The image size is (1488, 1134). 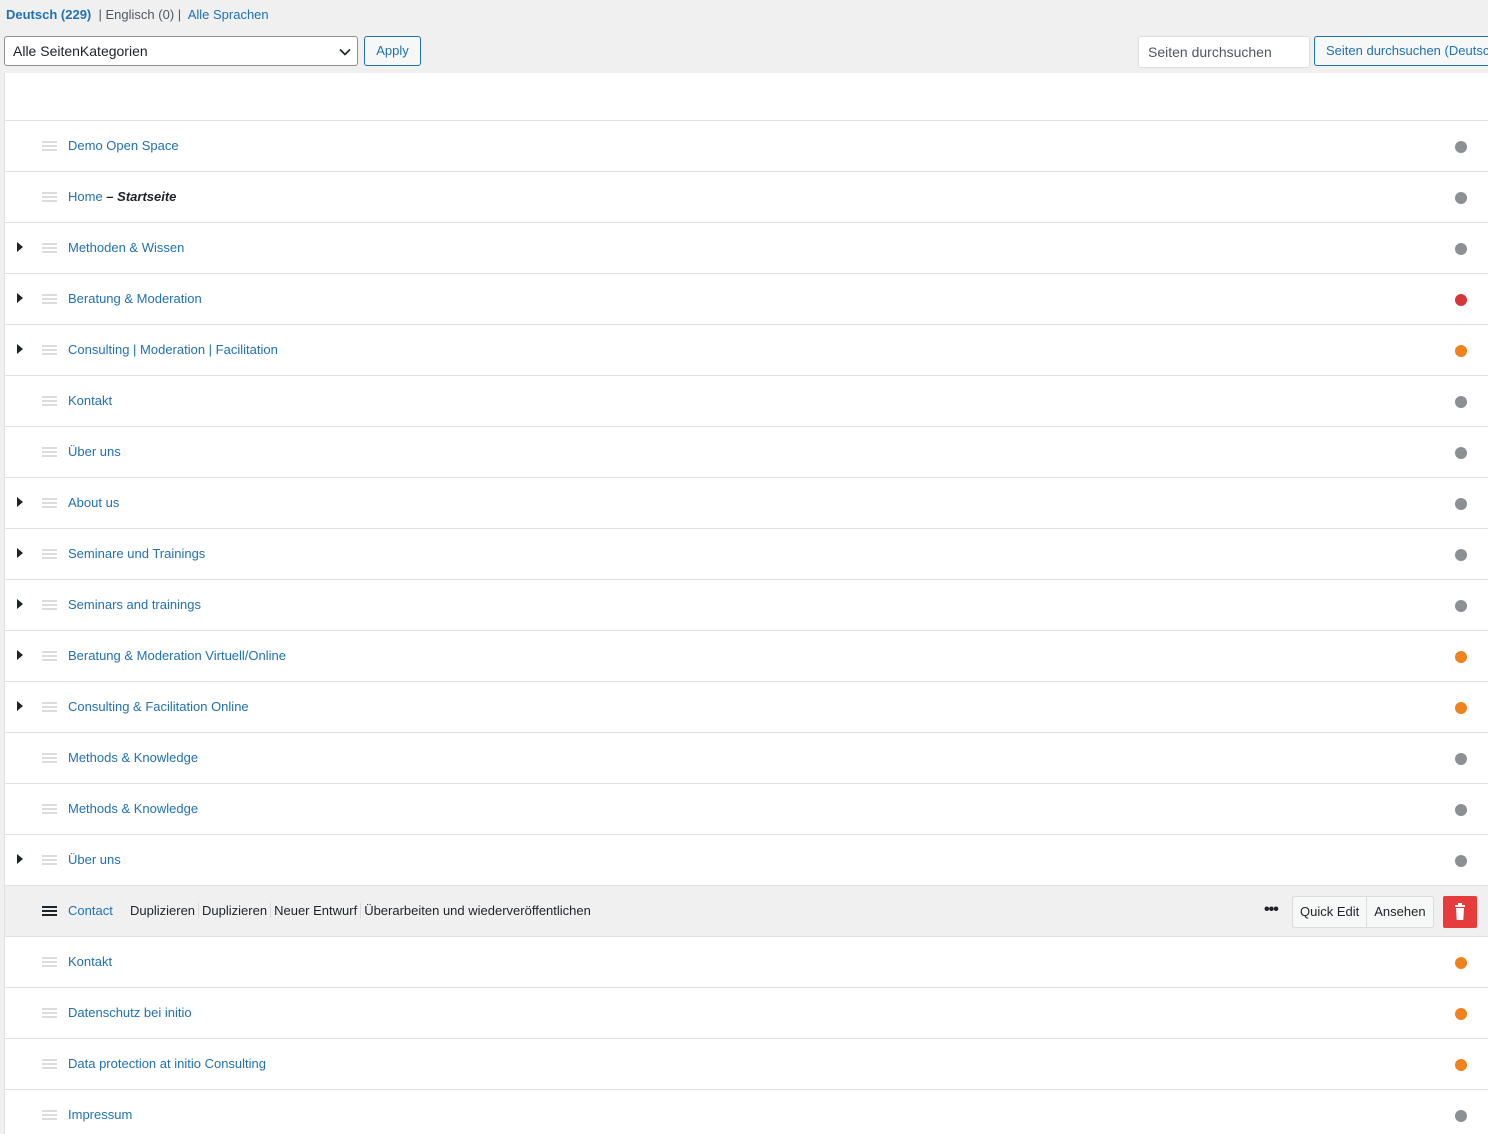 I want to click on page-title-link: Beratung & Moderation Virtuell/Online, so click(x=177, y=655).